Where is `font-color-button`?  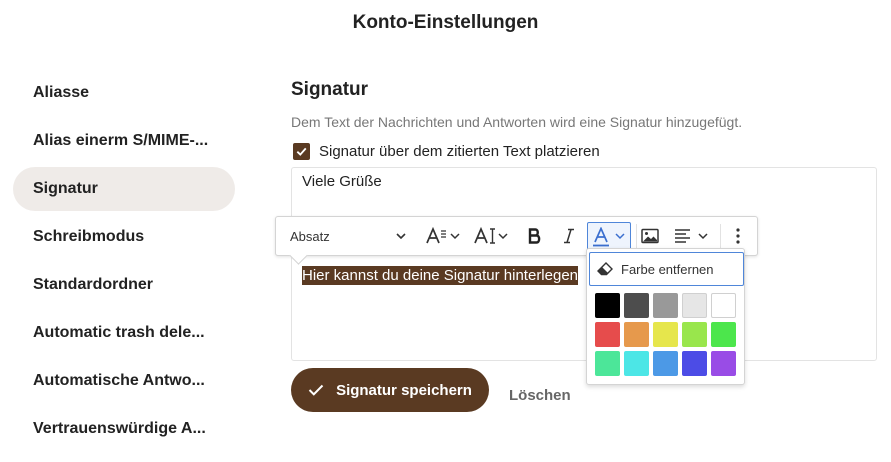
font-color-button is located at coordinates (609, 236).